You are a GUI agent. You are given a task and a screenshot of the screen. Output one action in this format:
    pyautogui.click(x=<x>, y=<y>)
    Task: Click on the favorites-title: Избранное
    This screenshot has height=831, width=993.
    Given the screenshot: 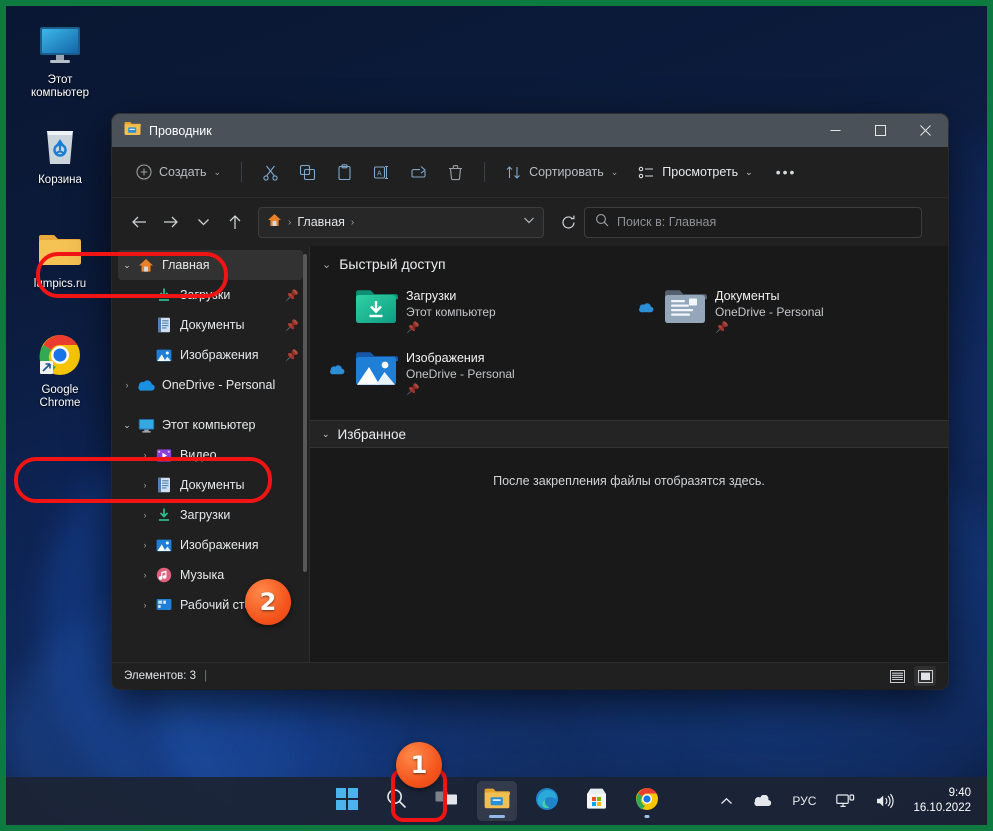 What is the action you would take?
    pyautogui.click(x=371, y=434)
    